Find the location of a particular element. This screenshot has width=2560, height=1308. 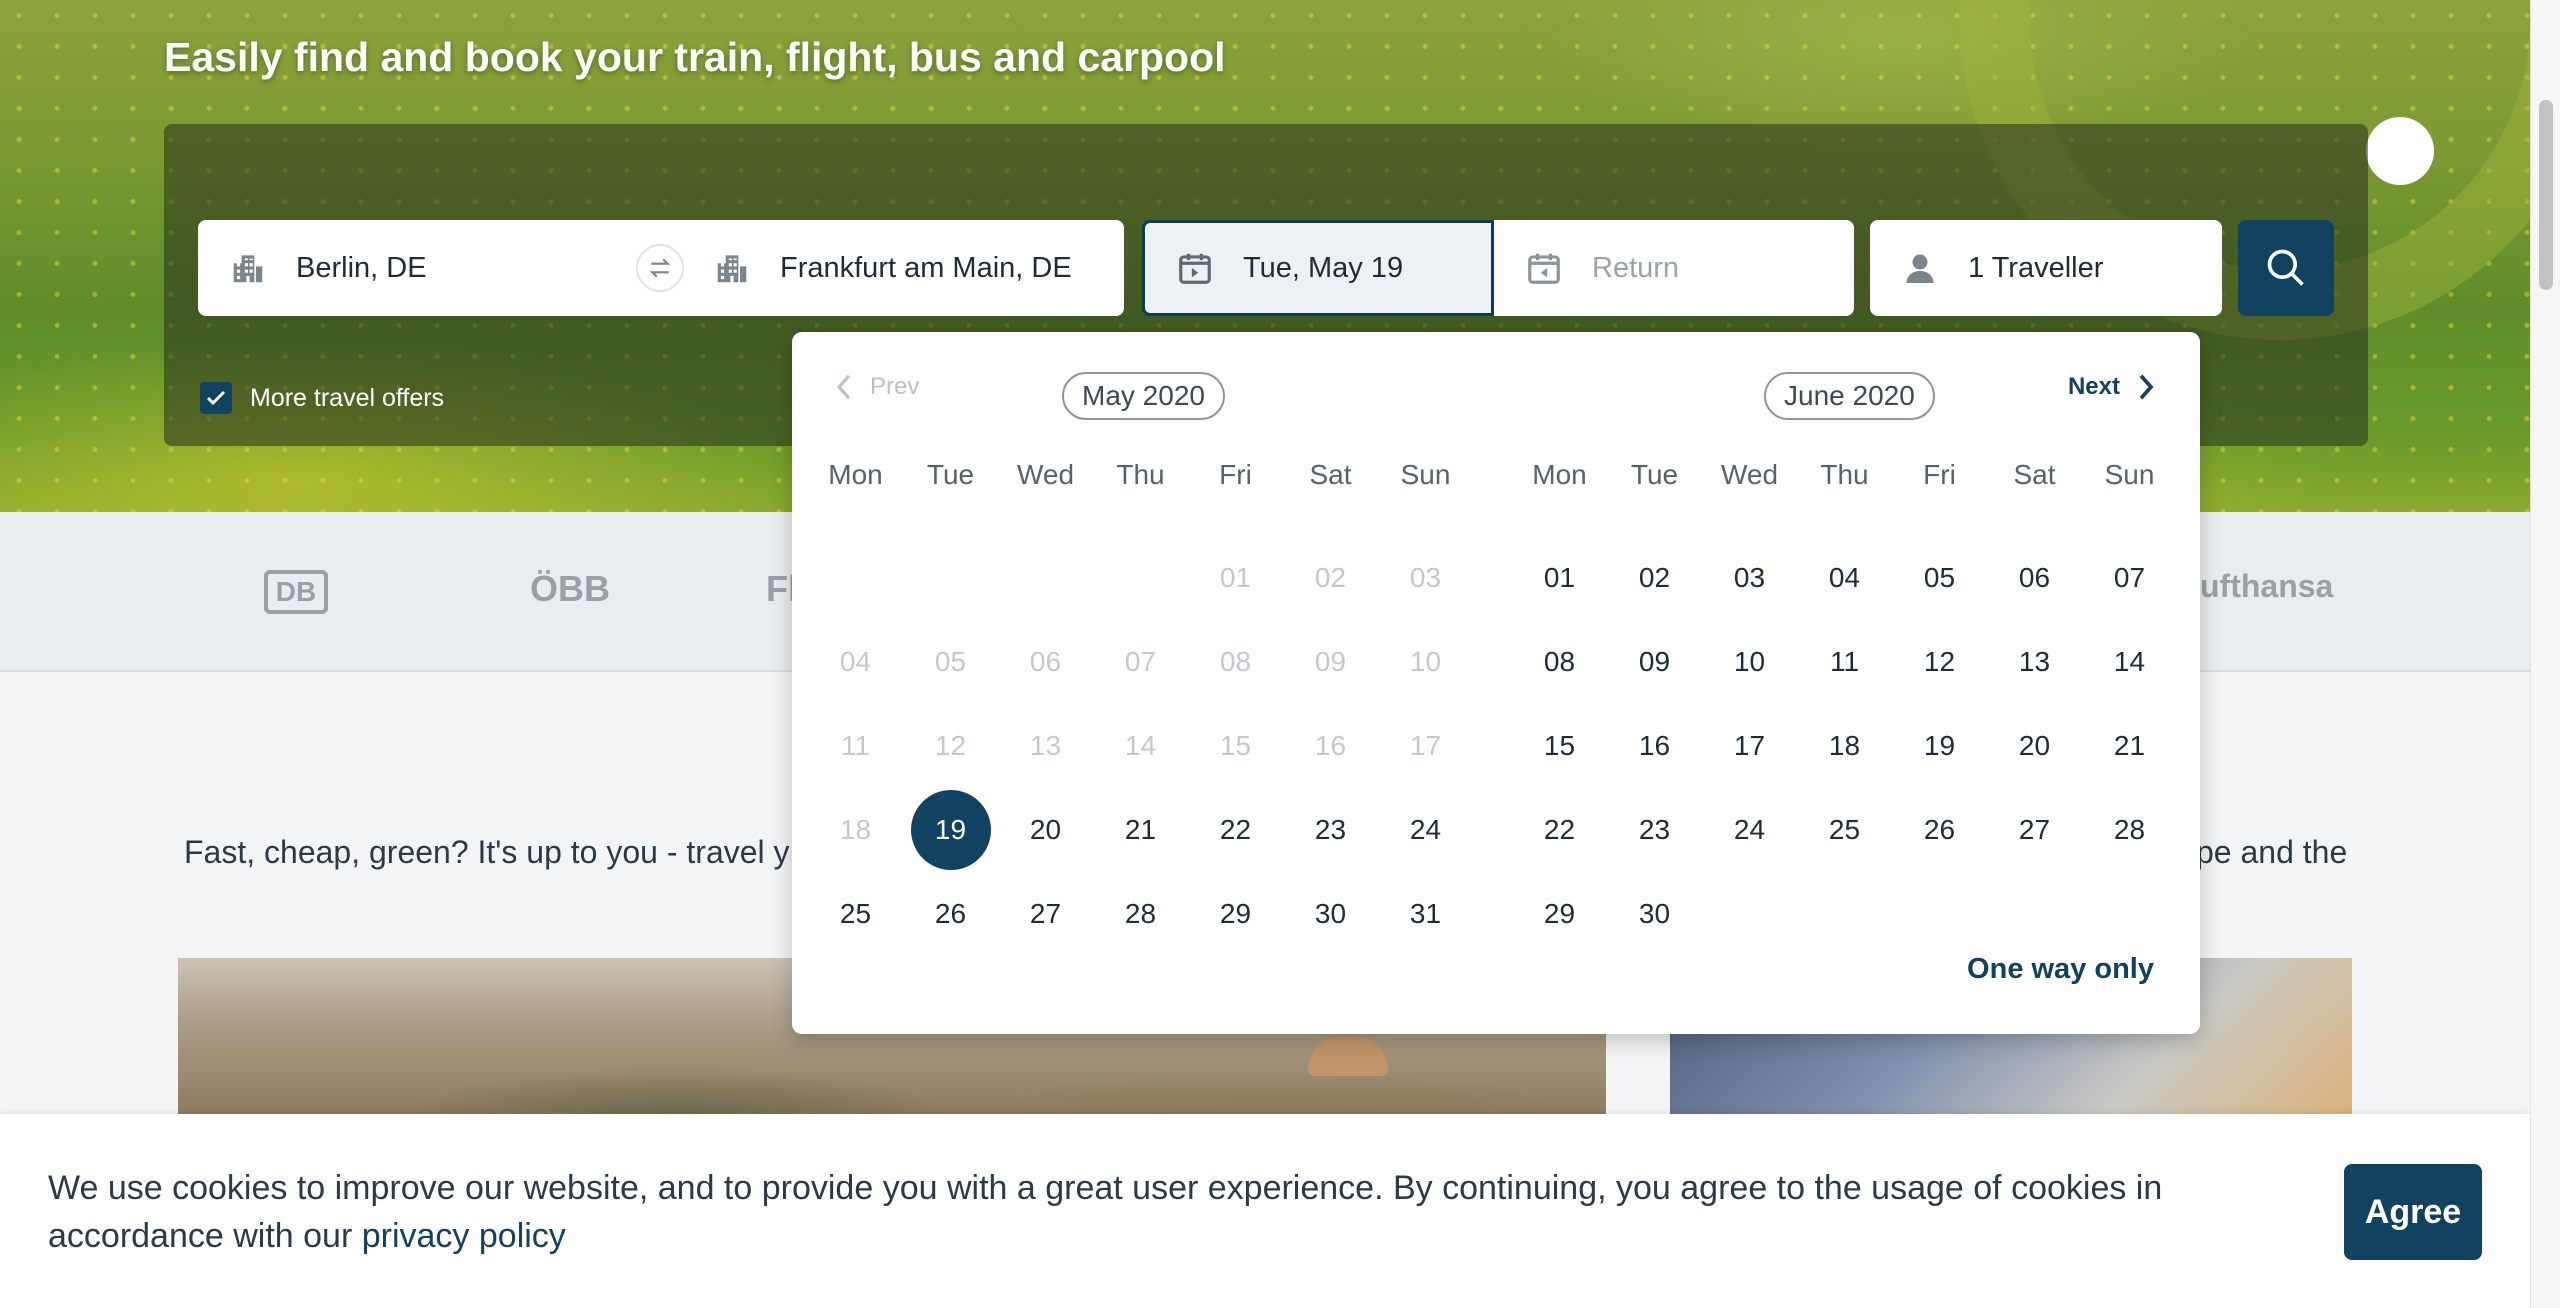

weekday-header: Mon Tue Wed Thu Fri Sat Sun is located at coordinates (1141, 475).